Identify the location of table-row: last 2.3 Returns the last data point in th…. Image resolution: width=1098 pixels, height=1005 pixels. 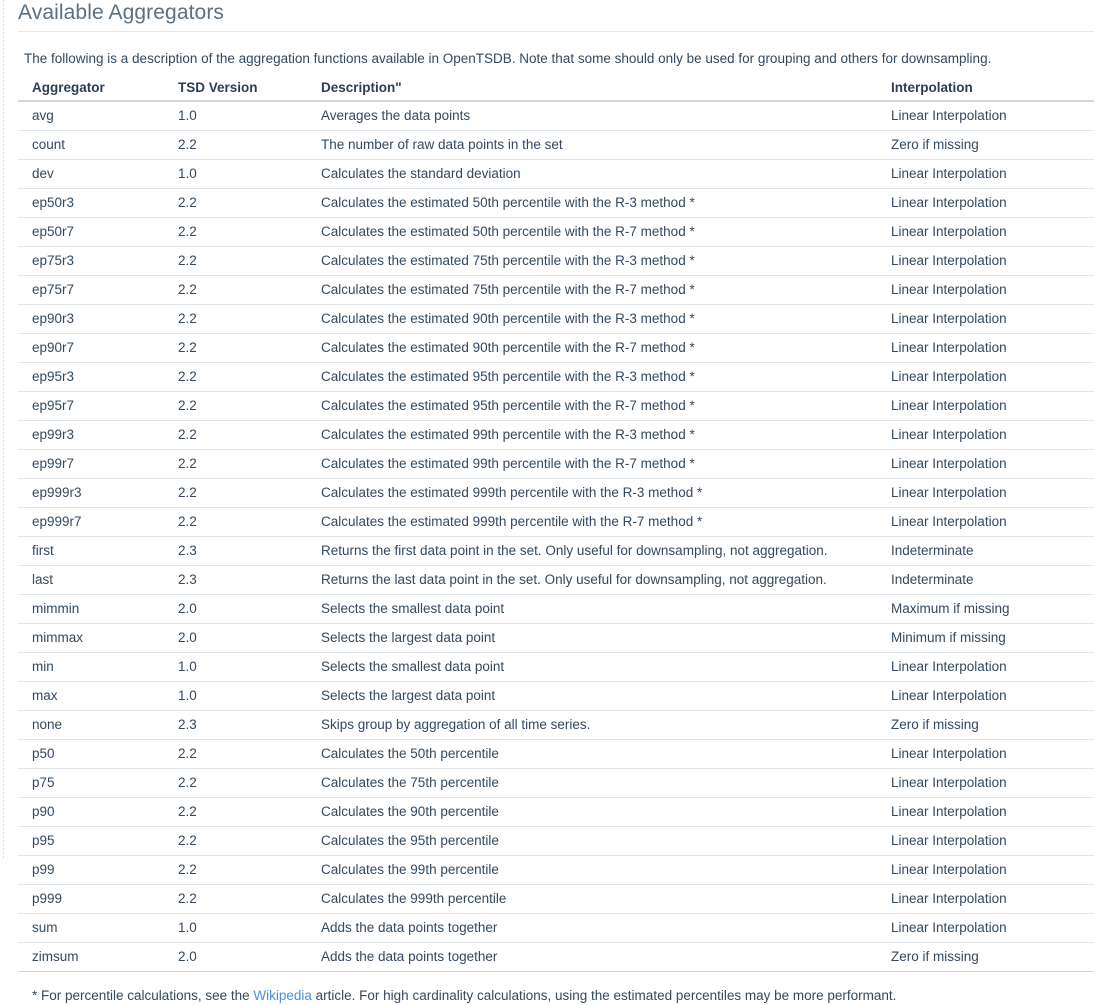
(556, 580).